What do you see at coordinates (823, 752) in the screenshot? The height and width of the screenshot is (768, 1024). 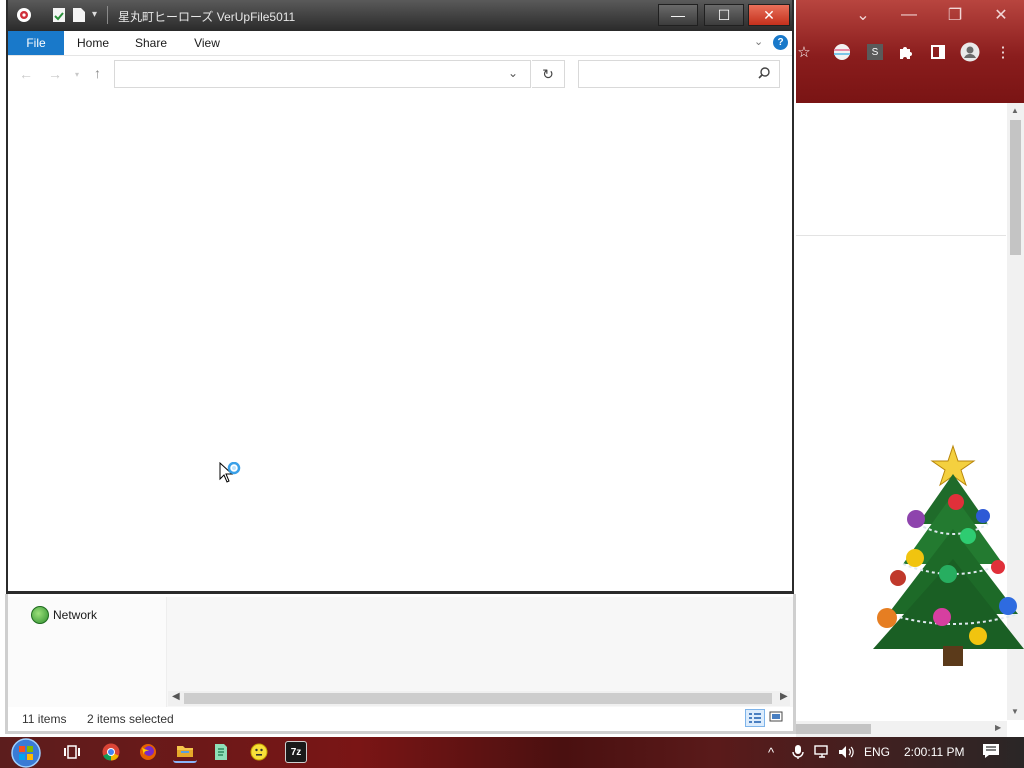 I see `network-status-icon` at bounding box center [823, 752].